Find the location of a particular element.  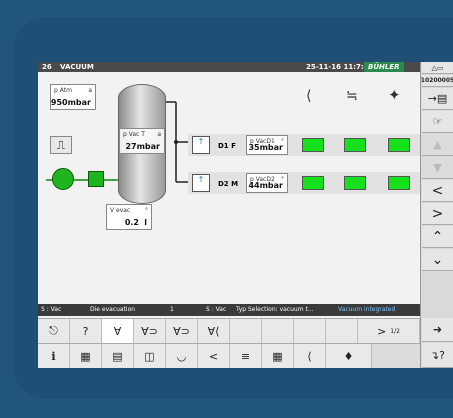

warning-icon: △▭ is located at coordinates (437, 67).